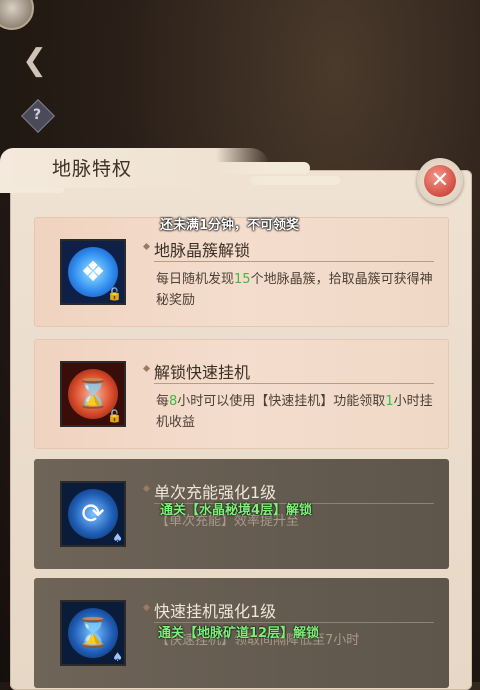  What do you see at coordinates (93, 633) in the screenshot?
I see `hourglass-icon: ⌛ ♠` at bounding box center [93, 633].